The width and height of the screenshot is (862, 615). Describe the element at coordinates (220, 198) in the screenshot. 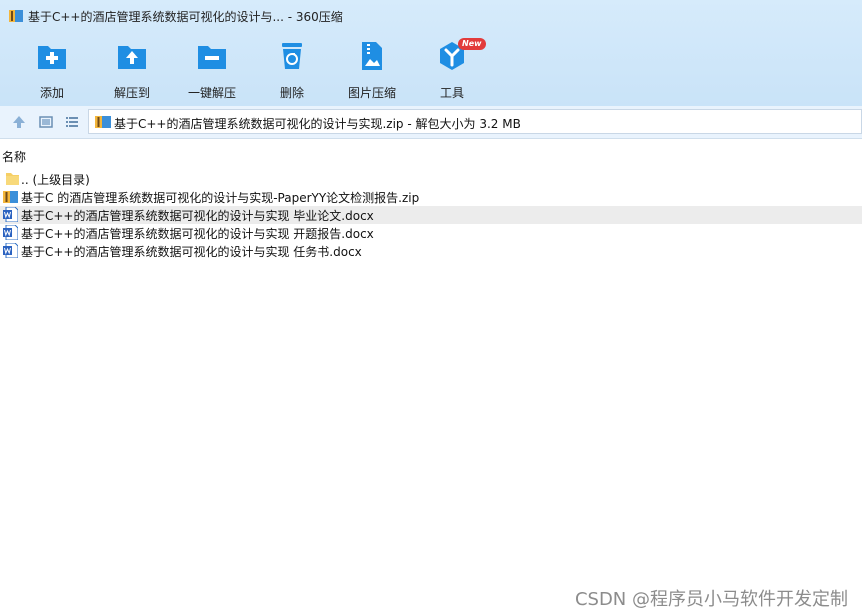

I see `file-name: 基于C 的酒店管理系统数据可视化的设计与实现-PaperYY论文检测报告.zip` at that location.